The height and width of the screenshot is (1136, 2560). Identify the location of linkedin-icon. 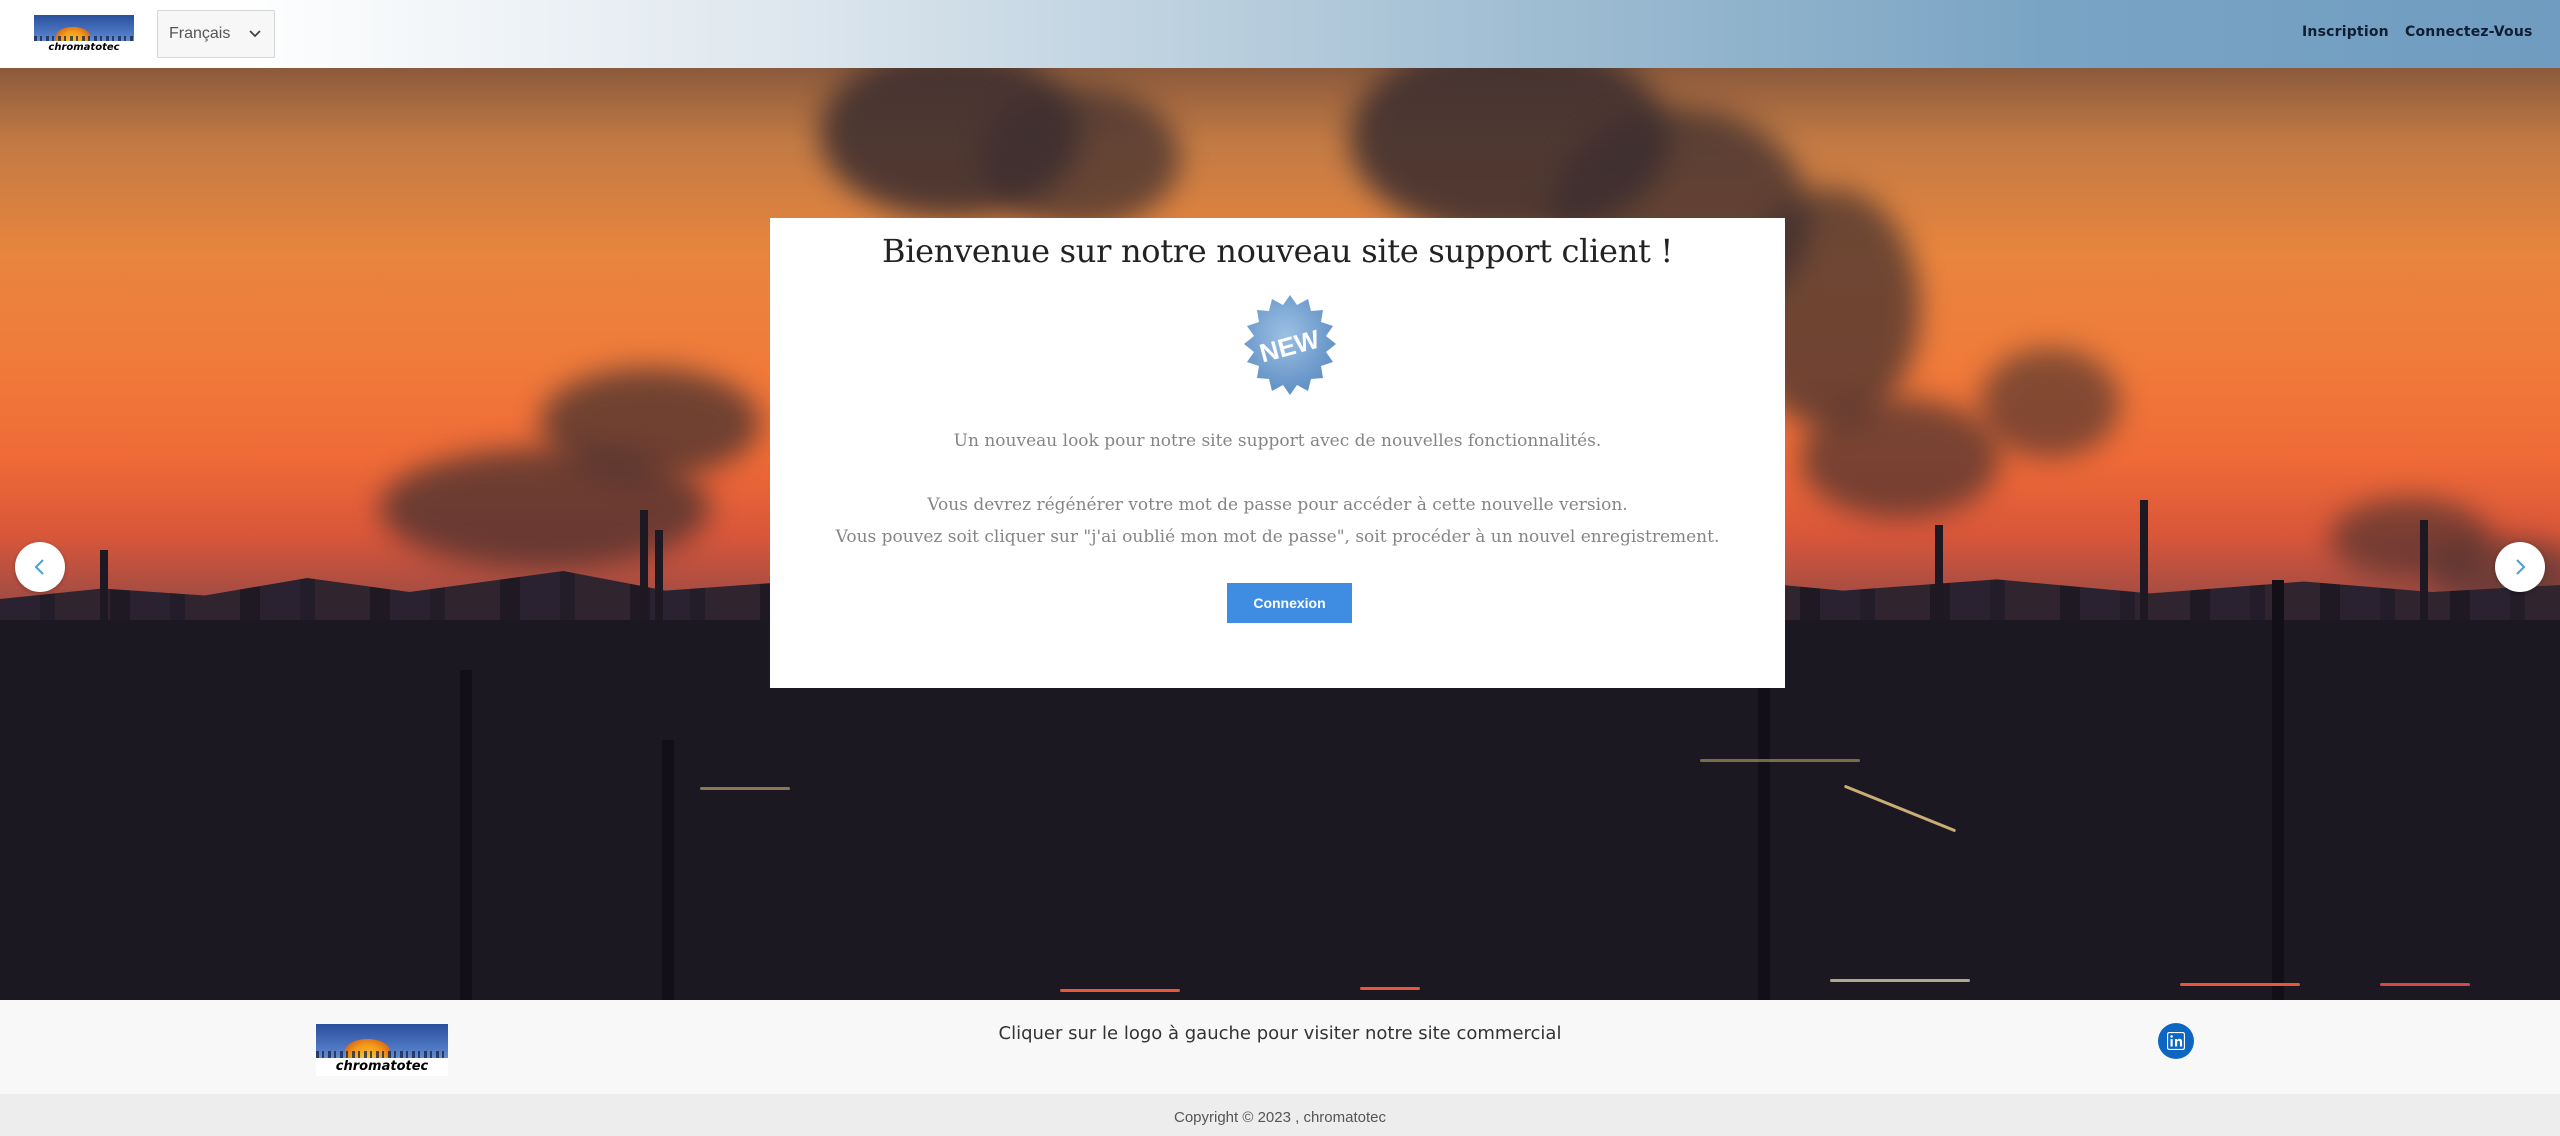
(2176, 1041).